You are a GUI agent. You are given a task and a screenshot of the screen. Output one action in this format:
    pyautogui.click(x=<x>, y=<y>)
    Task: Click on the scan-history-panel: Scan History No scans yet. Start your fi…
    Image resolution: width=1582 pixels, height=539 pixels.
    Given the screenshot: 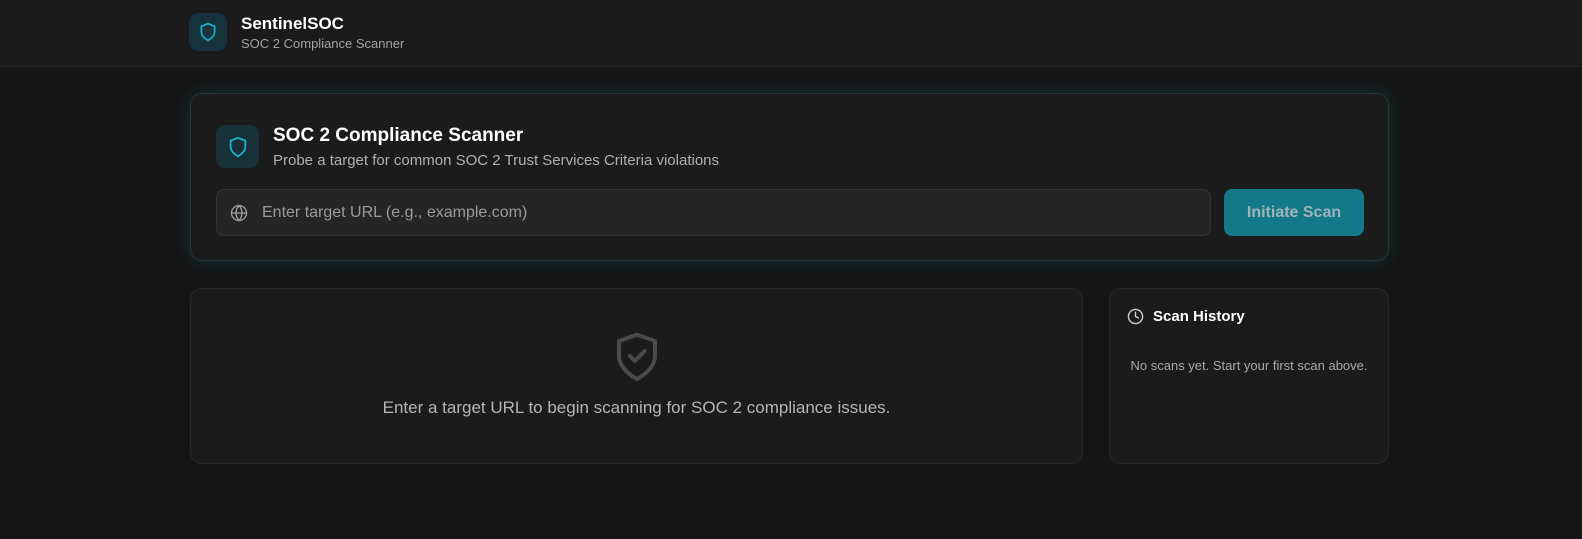 What is the action you would take?
    pyautogui.click(x=1249, y=376)
    